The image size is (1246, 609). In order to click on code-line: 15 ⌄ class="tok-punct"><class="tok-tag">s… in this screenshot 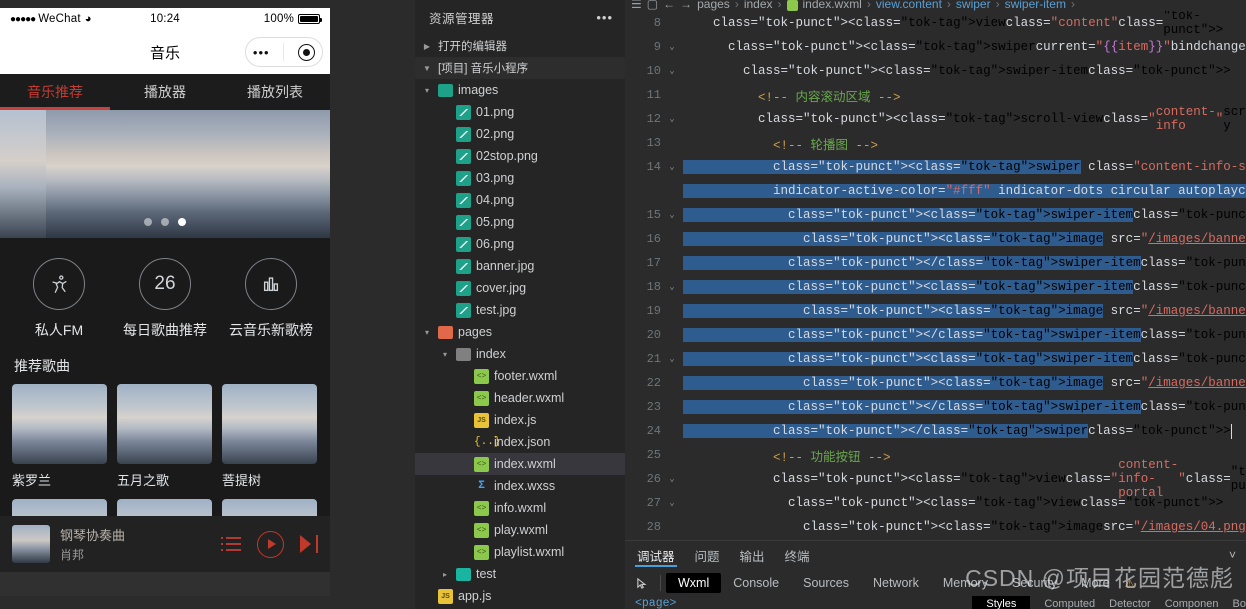, I will do `click(935, 215)`.